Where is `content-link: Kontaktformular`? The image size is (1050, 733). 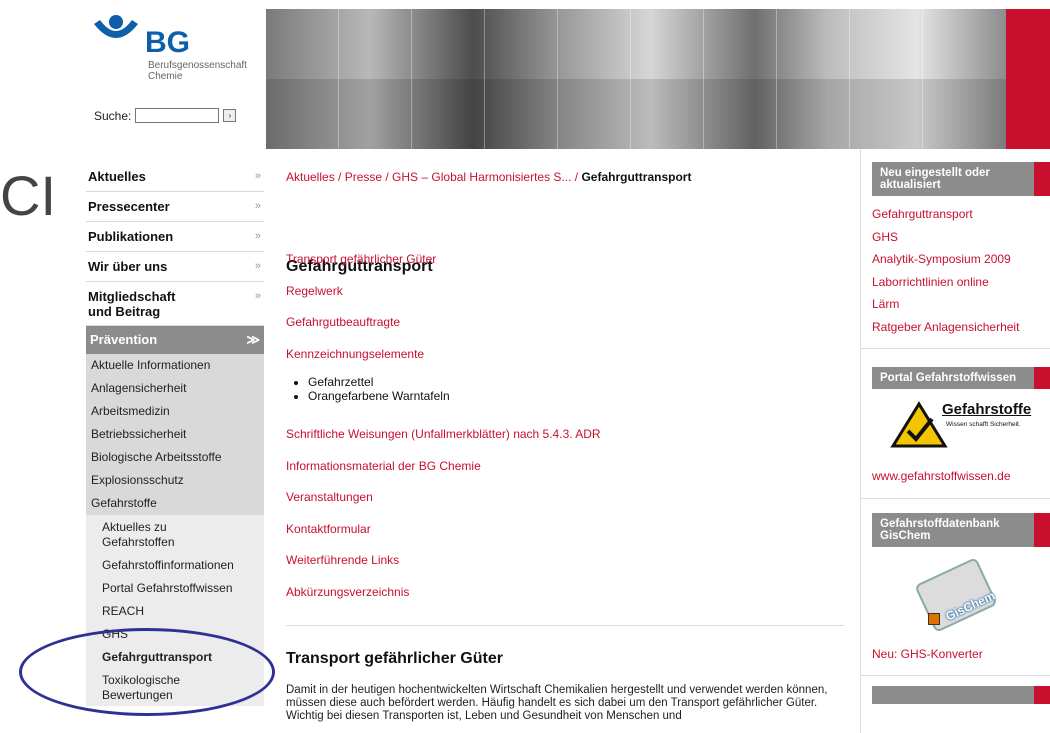 content-link: Kontaktformular is located at coordinates (443, 538).